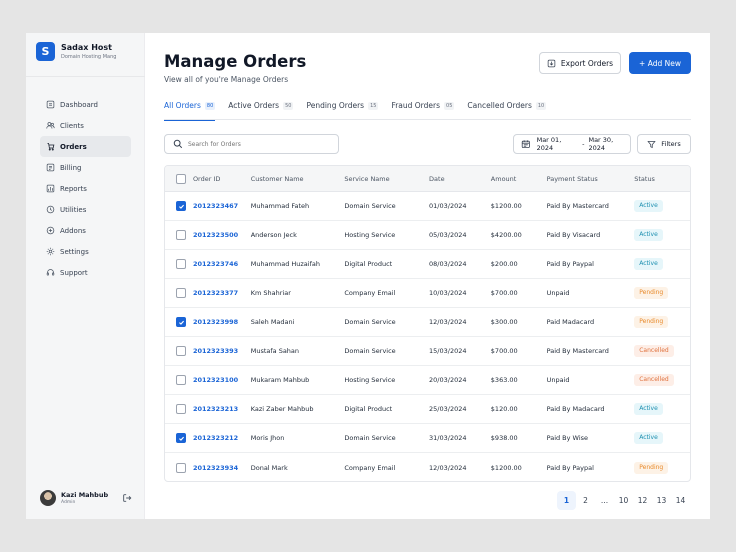 The image size is (736, 552). Describe the element at coordinates (448, 322) in the screenshot. I see `order-date: 12/03/2024` at that location.